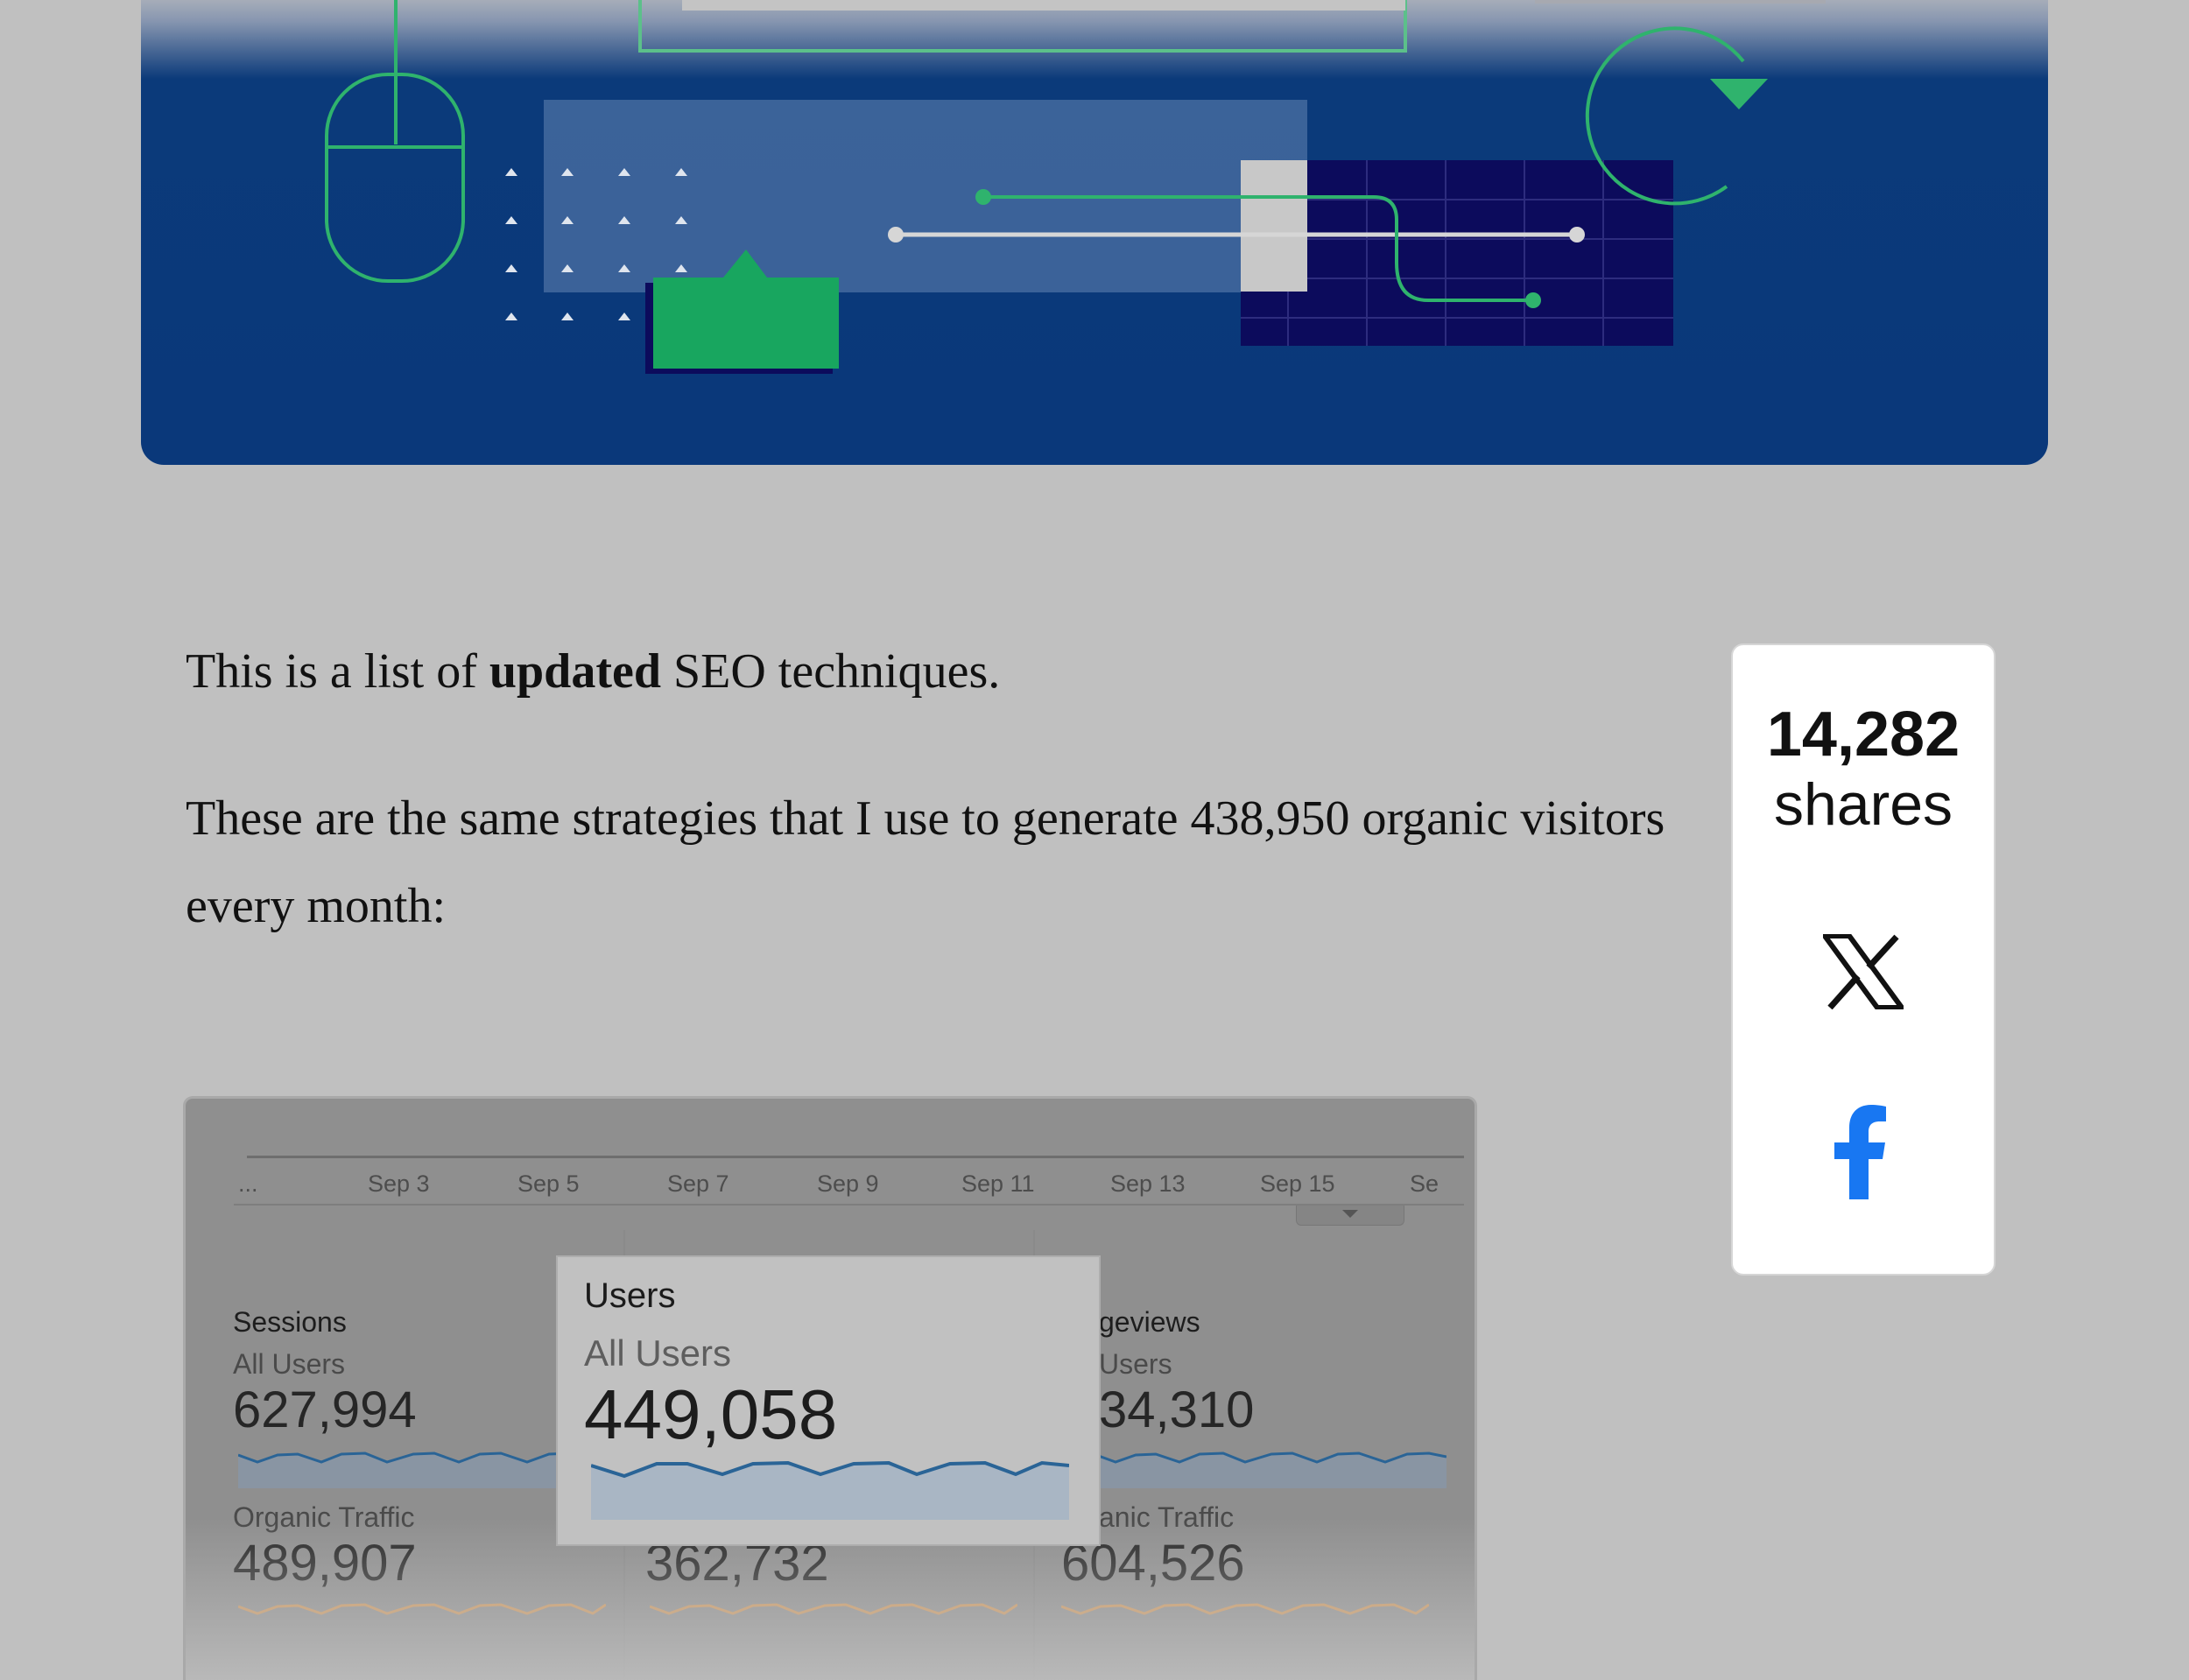 The image size is (2189, 1680). I want to click on sparkline-pageviews, so click(1271, 1470).